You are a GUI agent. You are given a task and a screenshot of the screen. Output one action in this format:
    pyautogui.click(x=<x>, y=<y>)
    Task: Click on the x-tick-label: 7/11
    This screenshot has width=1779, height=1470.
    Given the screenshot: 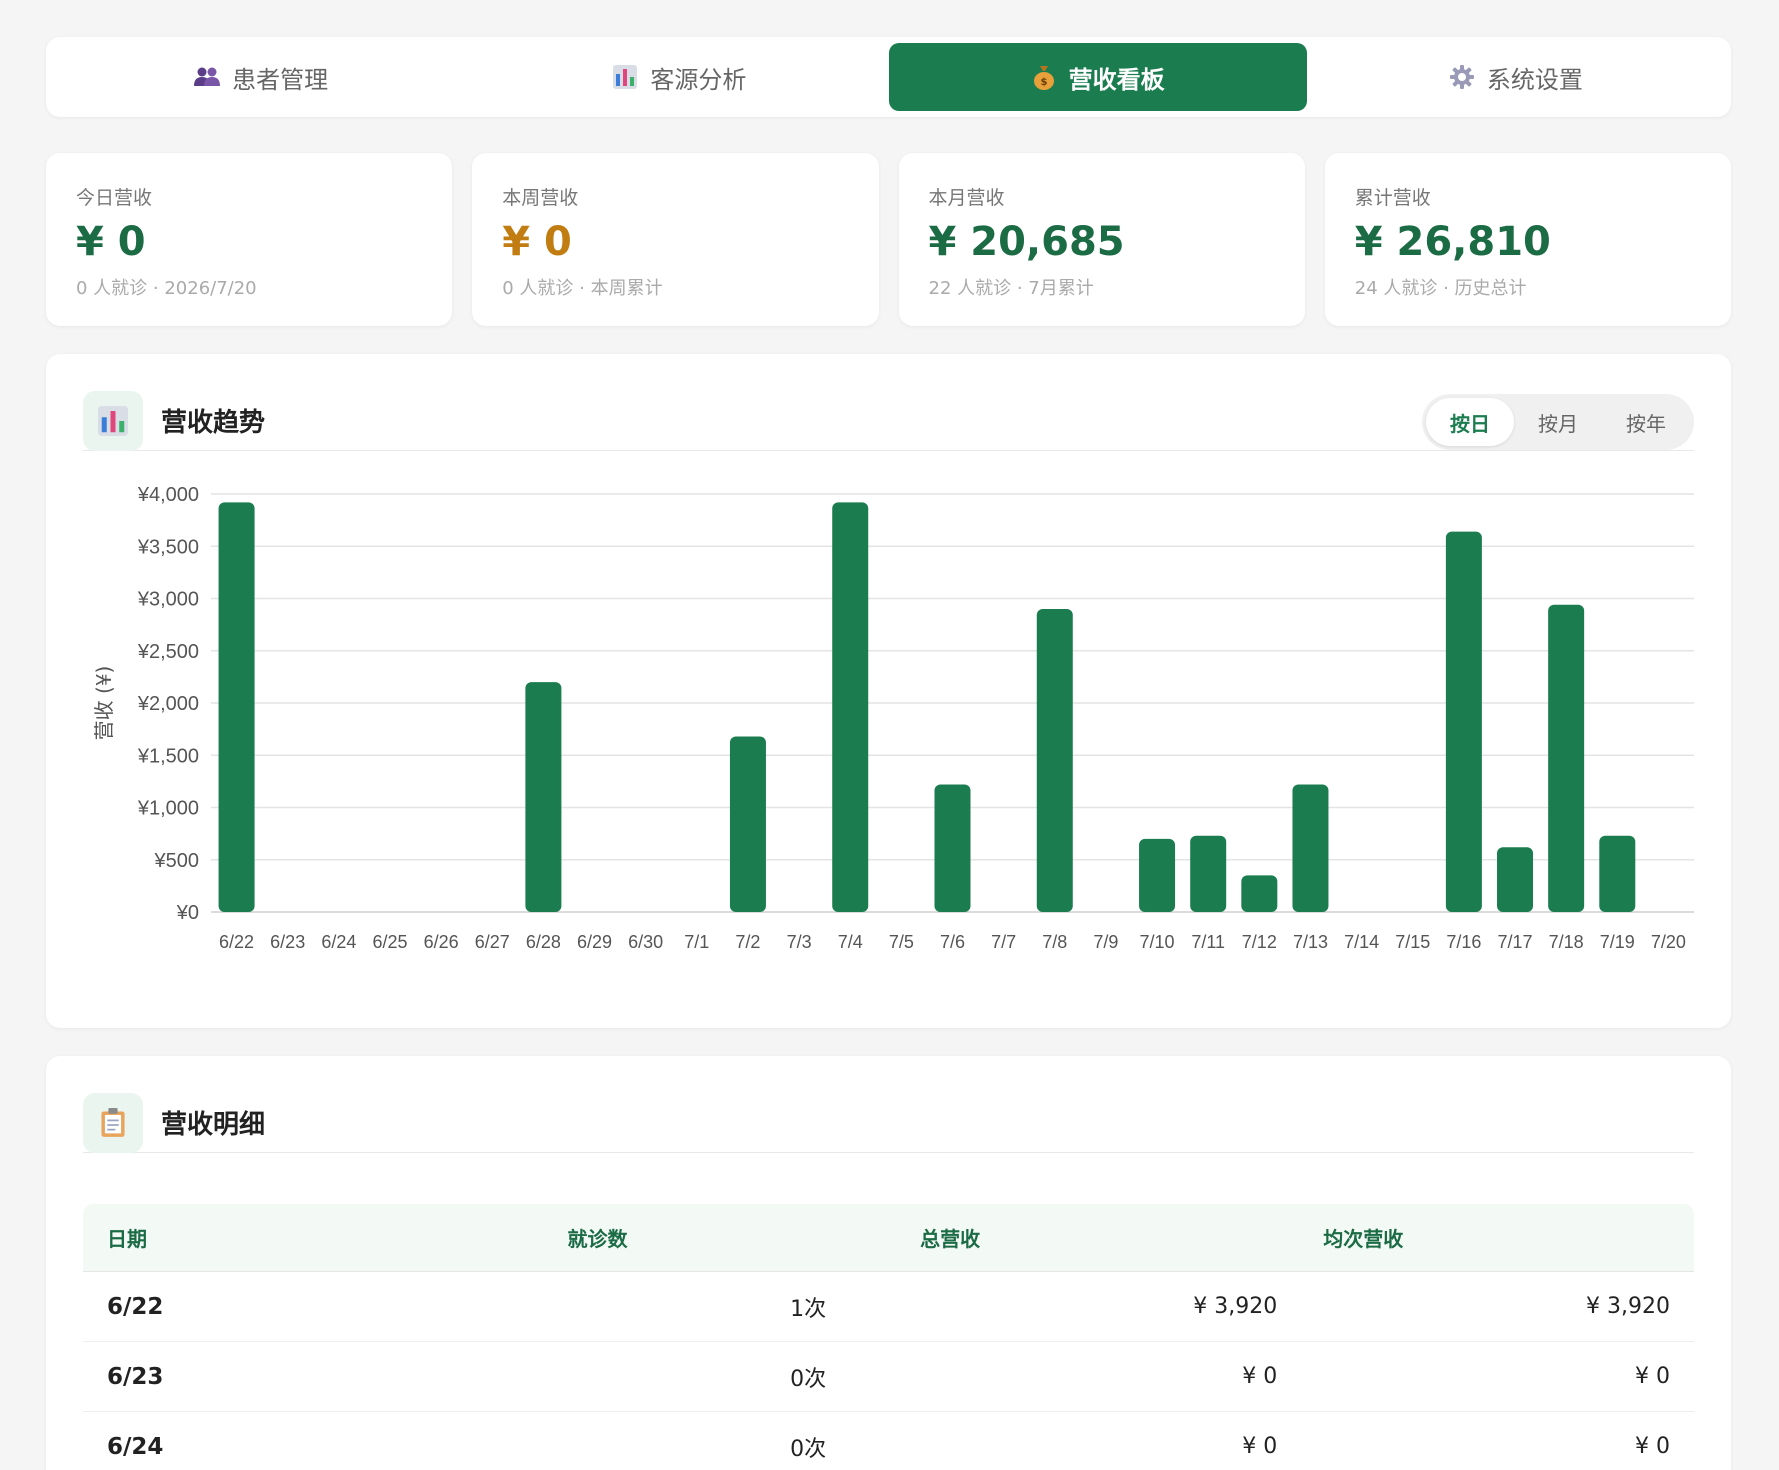 What is the action you would take?
    pyautogui.click(x=1208, y=942)
    